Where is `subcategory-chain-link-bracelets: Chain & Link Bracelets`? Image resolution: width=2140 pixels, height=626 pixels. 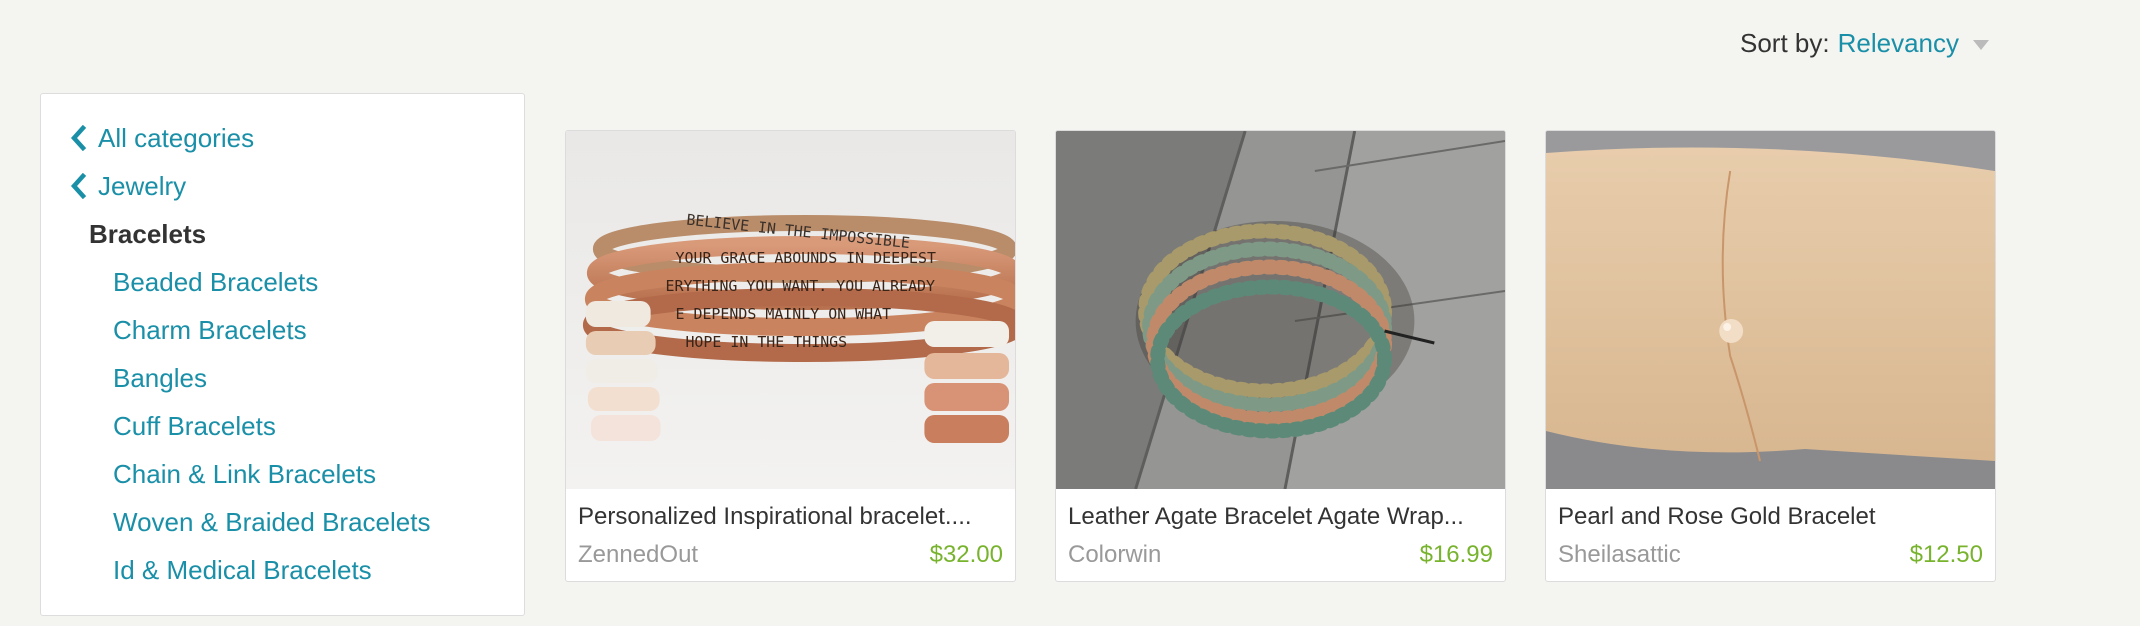 subcategory-chain-link-bracelets: Chain & Link Bracelets is located at coordinates (282, 474).